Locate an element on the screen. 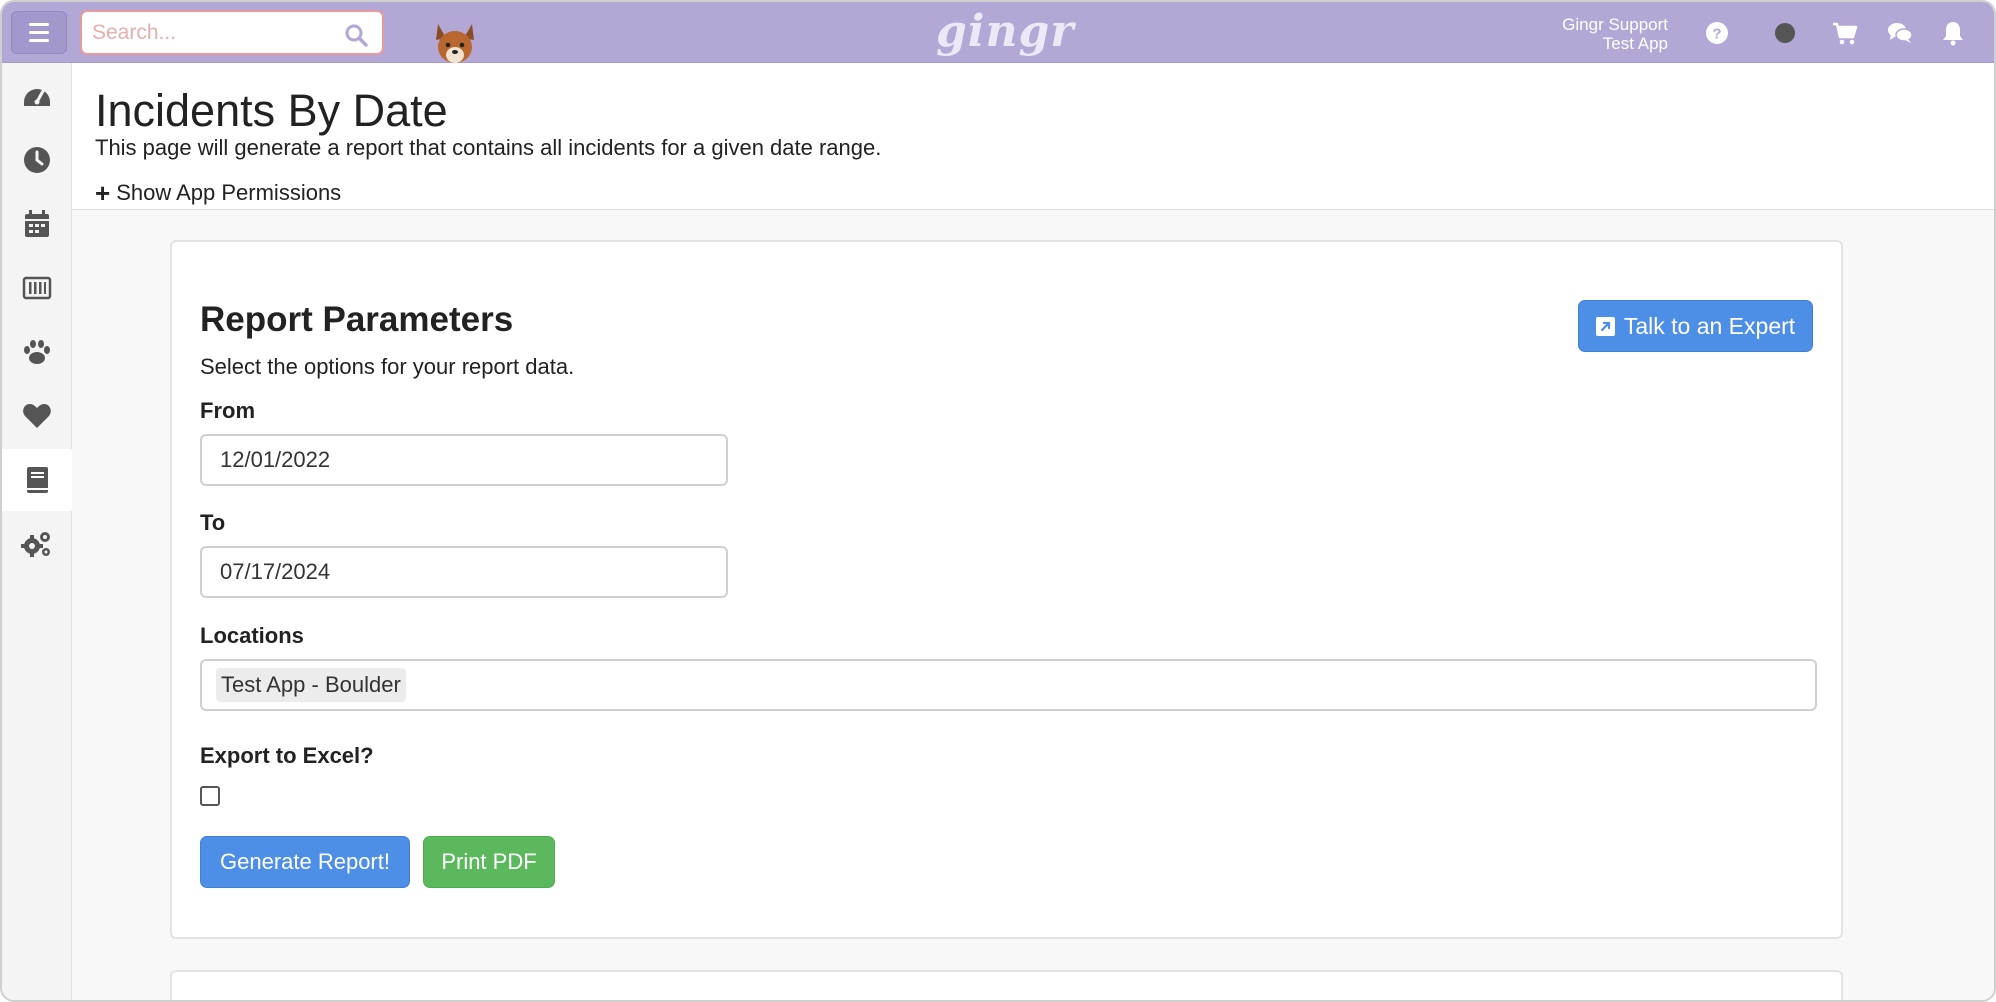 The height and width of the screenshot is (1002, 1996). sidebar-item-barcode is located at coordinates (37, 288).